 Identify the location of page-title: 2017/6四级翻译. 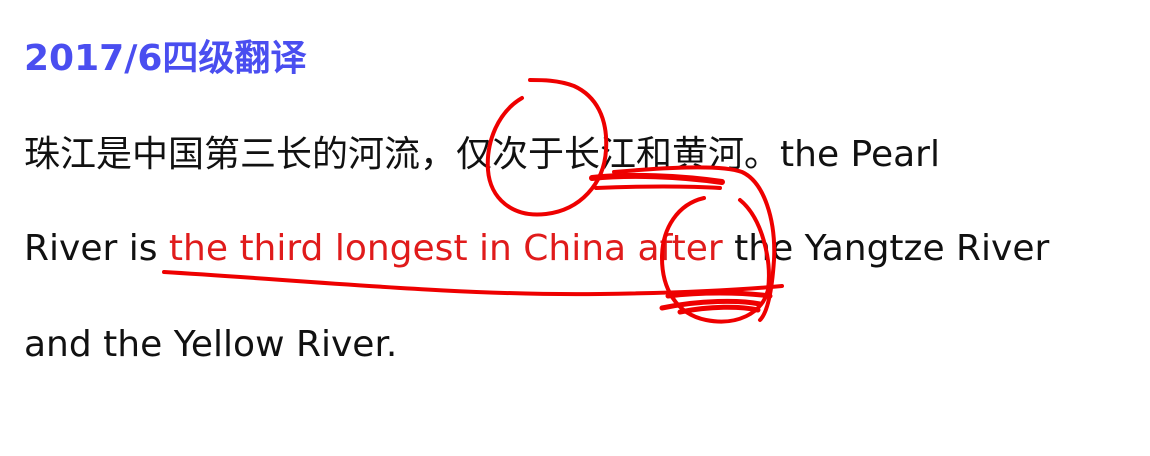
(165, 59).